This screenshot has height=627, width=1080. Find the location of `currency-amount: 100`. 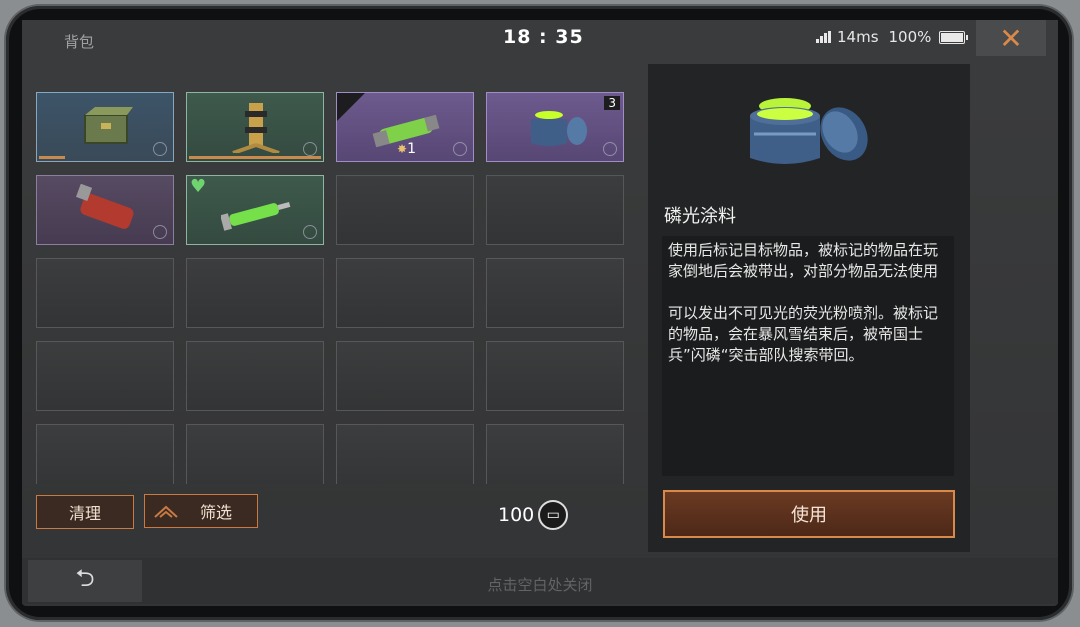

currency-amount: 100 is located at coordinates (516, 515).